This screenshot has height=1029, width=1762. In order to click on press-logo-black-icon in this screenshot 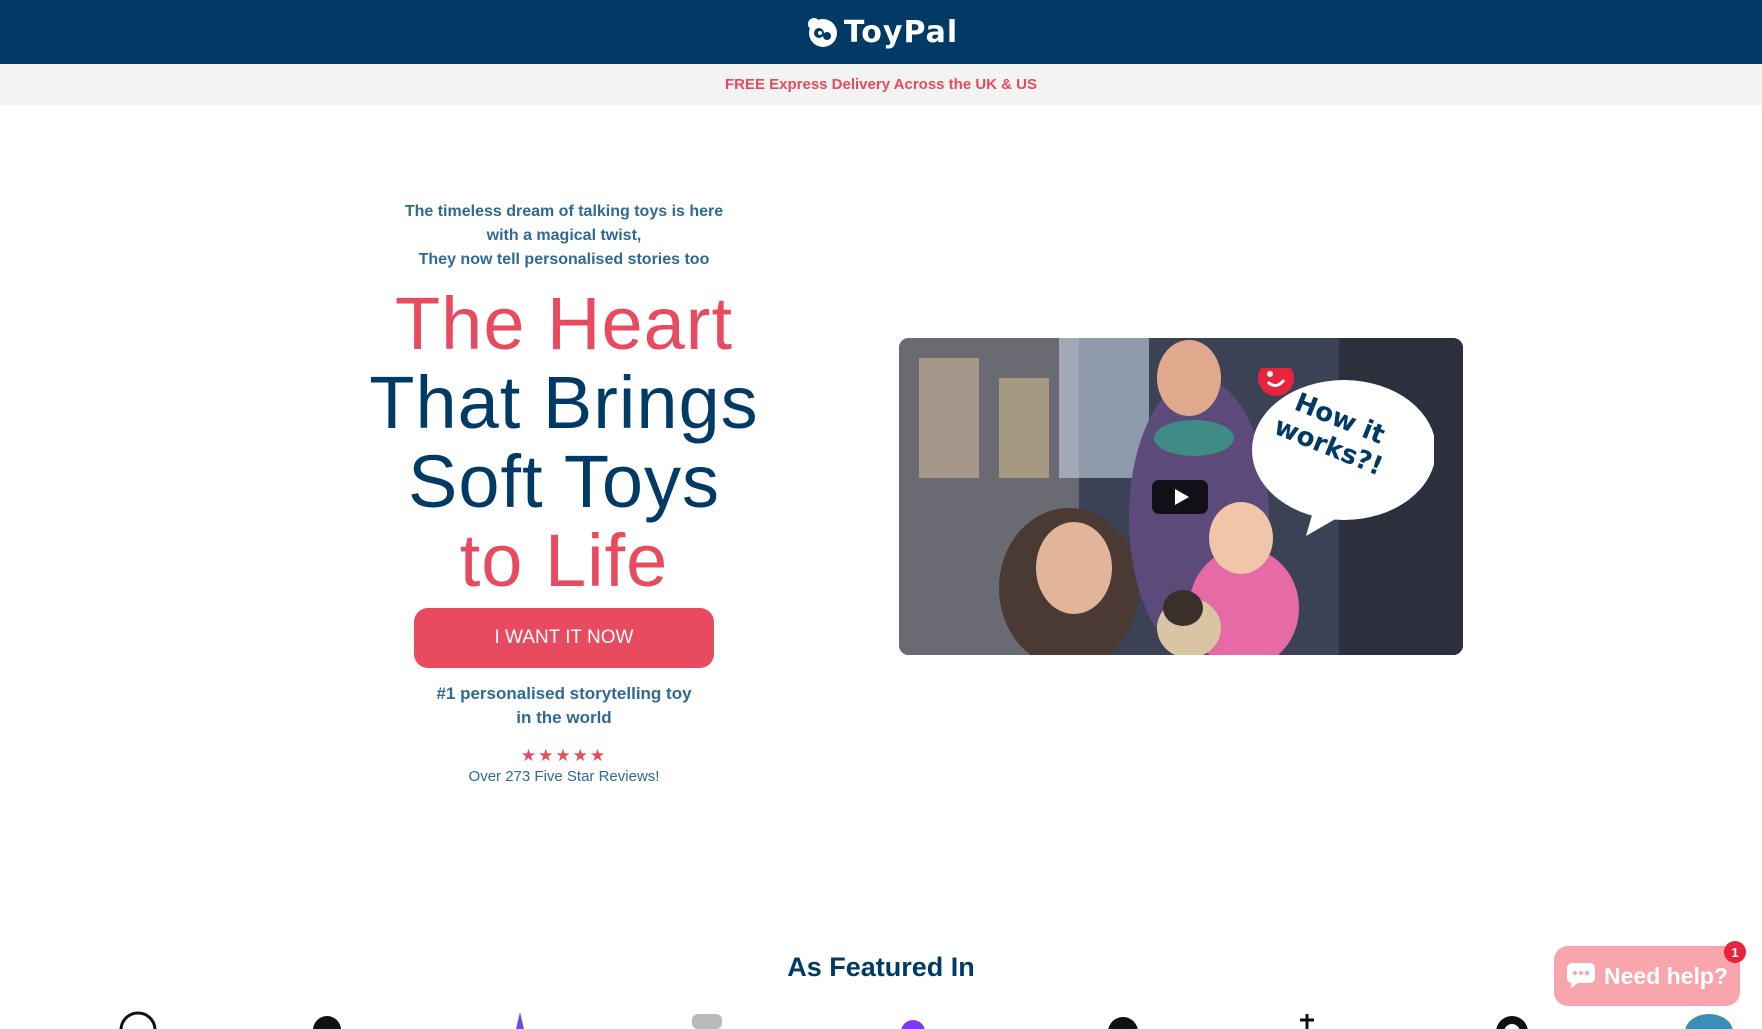, I will do `click(1123, 1023)`.